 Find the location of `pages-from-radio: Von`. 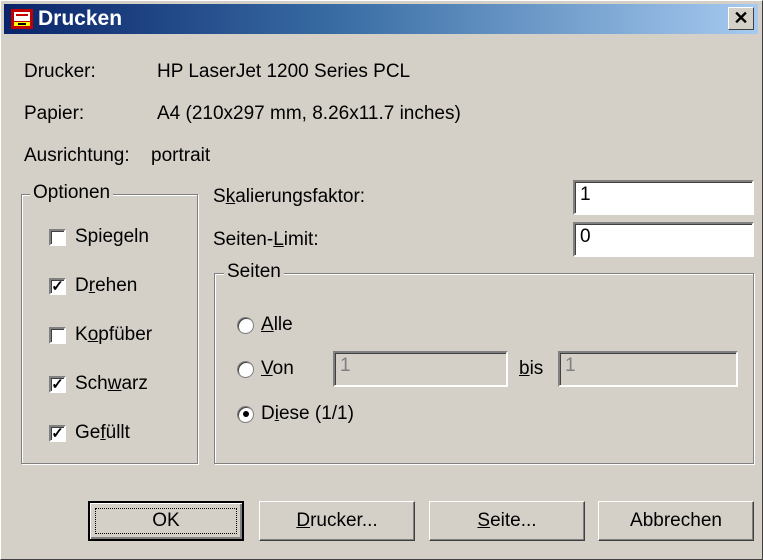

pages-from-radio: Von is located at coordinates (265, 369).